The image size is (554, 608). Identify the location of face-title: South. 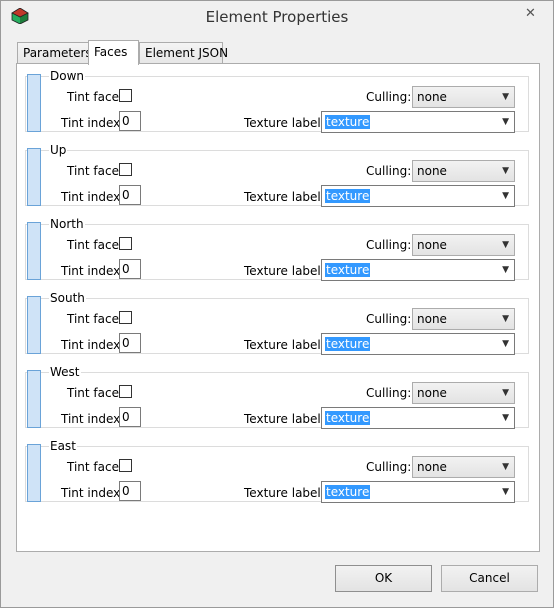
(67, 298).